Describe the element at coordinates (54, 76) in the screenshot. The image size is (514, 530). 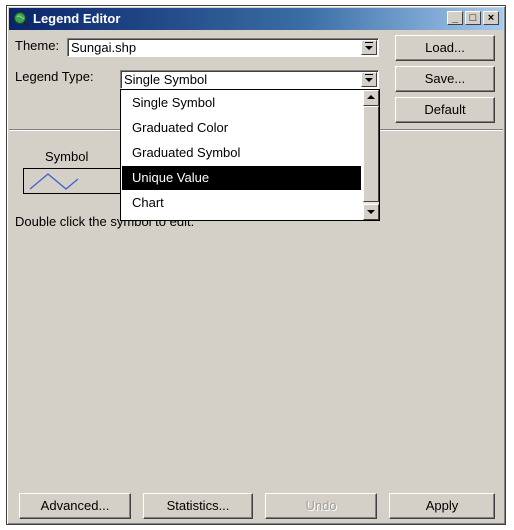
I see `legend-type-label: Legend Type:` at that location.